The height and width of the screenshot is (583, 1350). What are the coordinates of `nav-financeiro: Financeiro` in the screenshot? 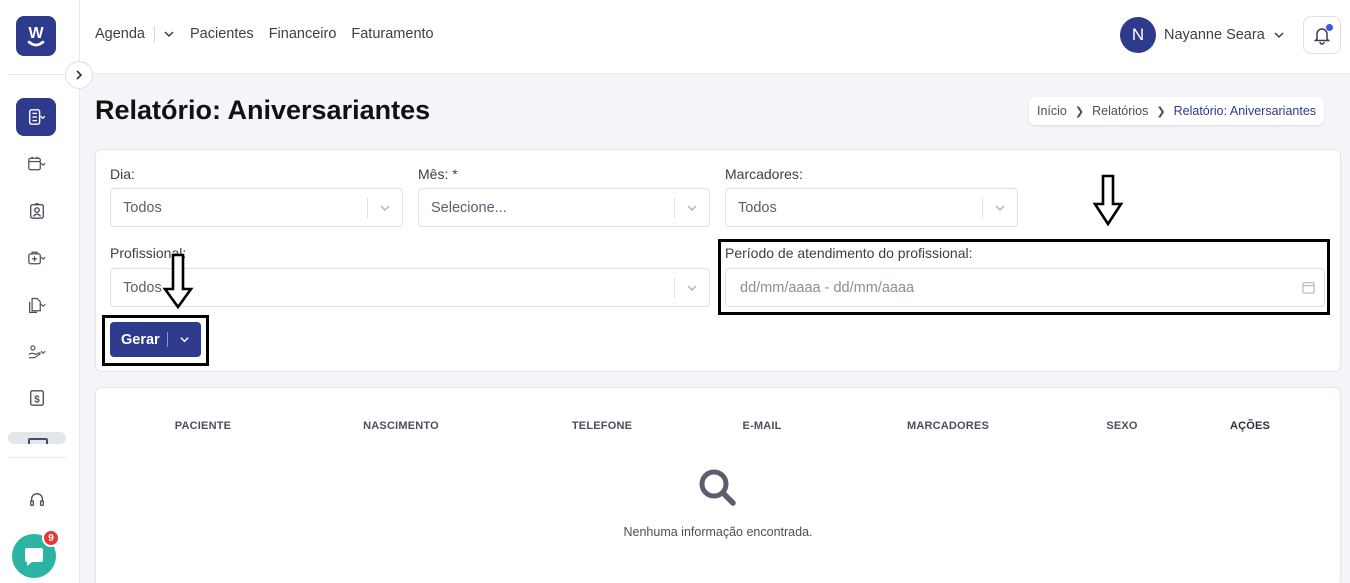 It's located at (303, 34).